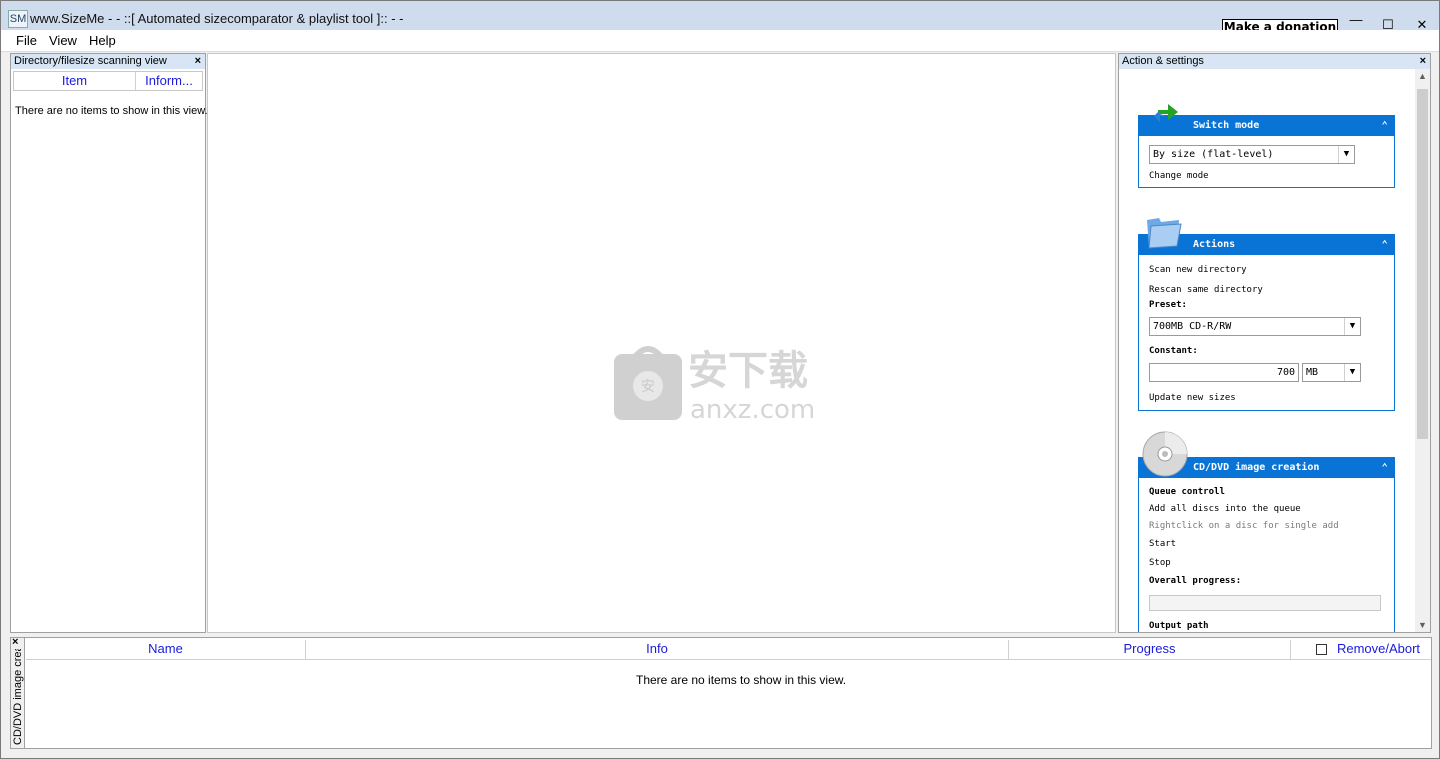 The height and width of the screenshot is (759, 1440). What do you see at coordinates (1265, 603) in the screenshot?
I see `overall-progress-bar` at bounding box center [1265, 603].